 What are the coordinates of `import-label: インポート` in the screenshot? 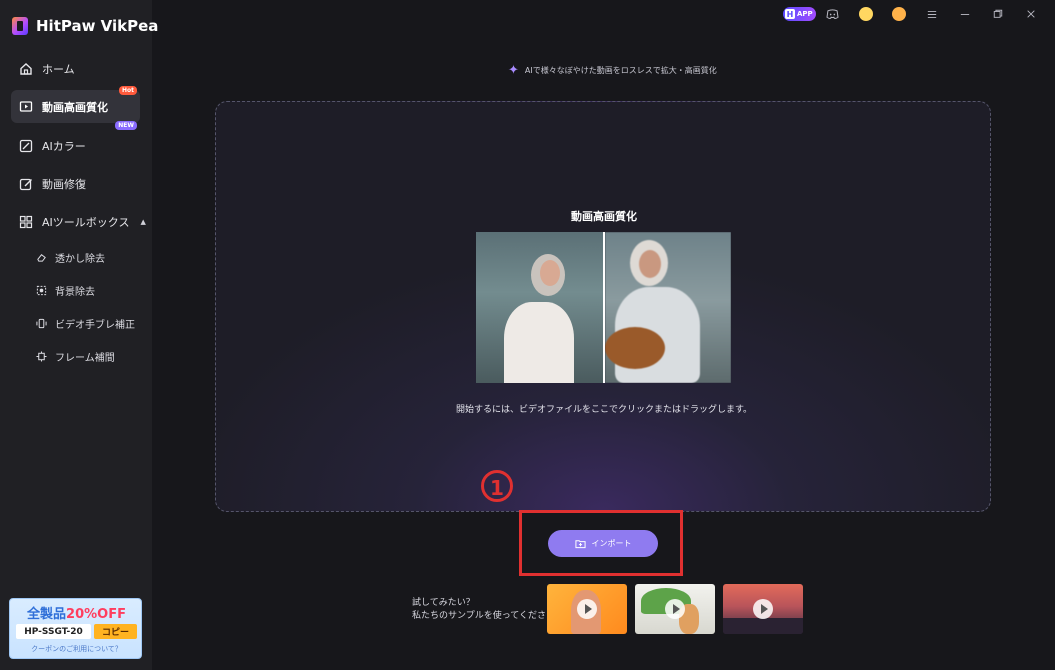 It's located at (611, 543).